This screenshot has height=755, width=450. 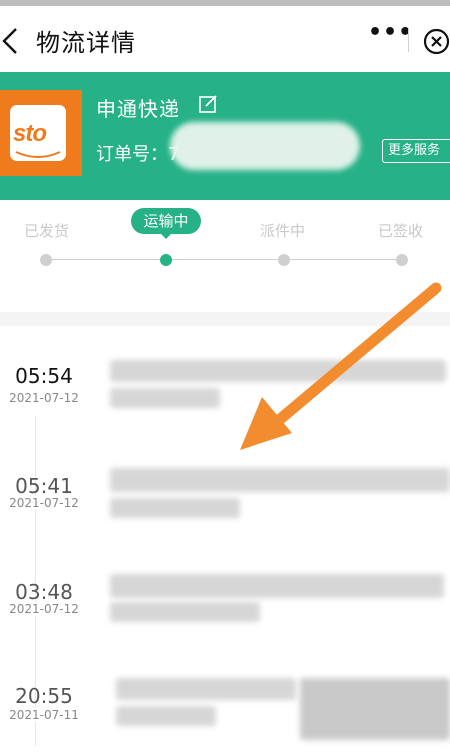 I want to click on step-label-delivering: 派件中, so click(x=283, y=231).